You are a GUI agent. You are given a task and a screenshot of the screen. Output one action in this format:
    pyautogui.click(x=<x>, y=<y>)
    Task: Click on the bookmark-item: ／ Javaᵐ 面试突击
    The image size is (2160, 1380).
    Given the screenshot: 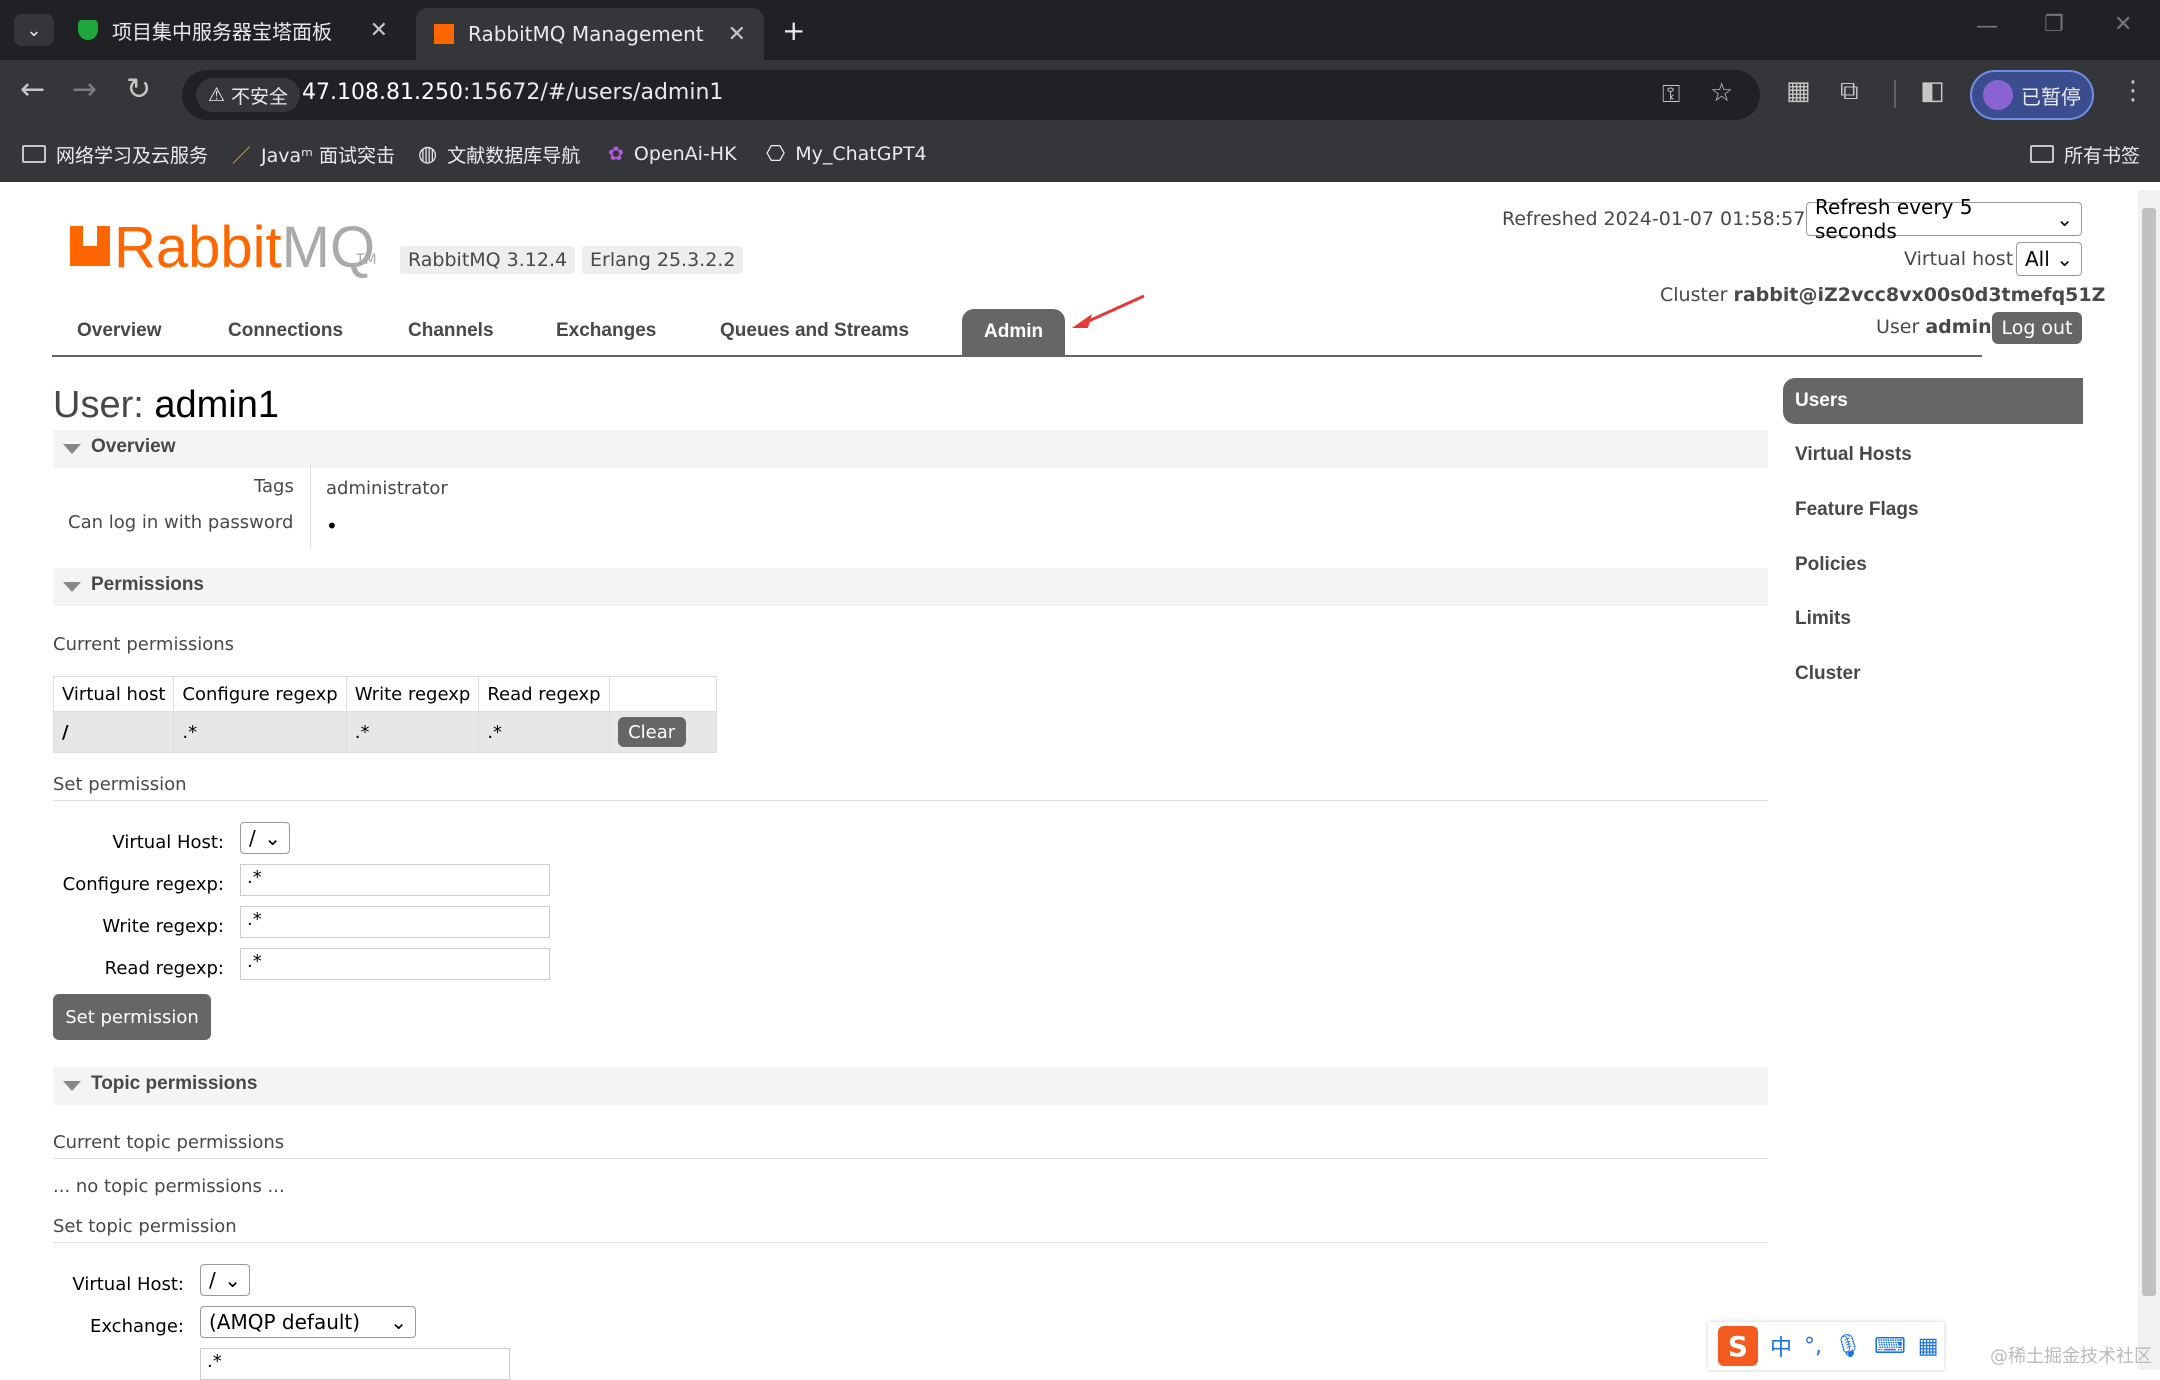 What is the action you would take?
    pyautogui.click(x=313, y=154)
    